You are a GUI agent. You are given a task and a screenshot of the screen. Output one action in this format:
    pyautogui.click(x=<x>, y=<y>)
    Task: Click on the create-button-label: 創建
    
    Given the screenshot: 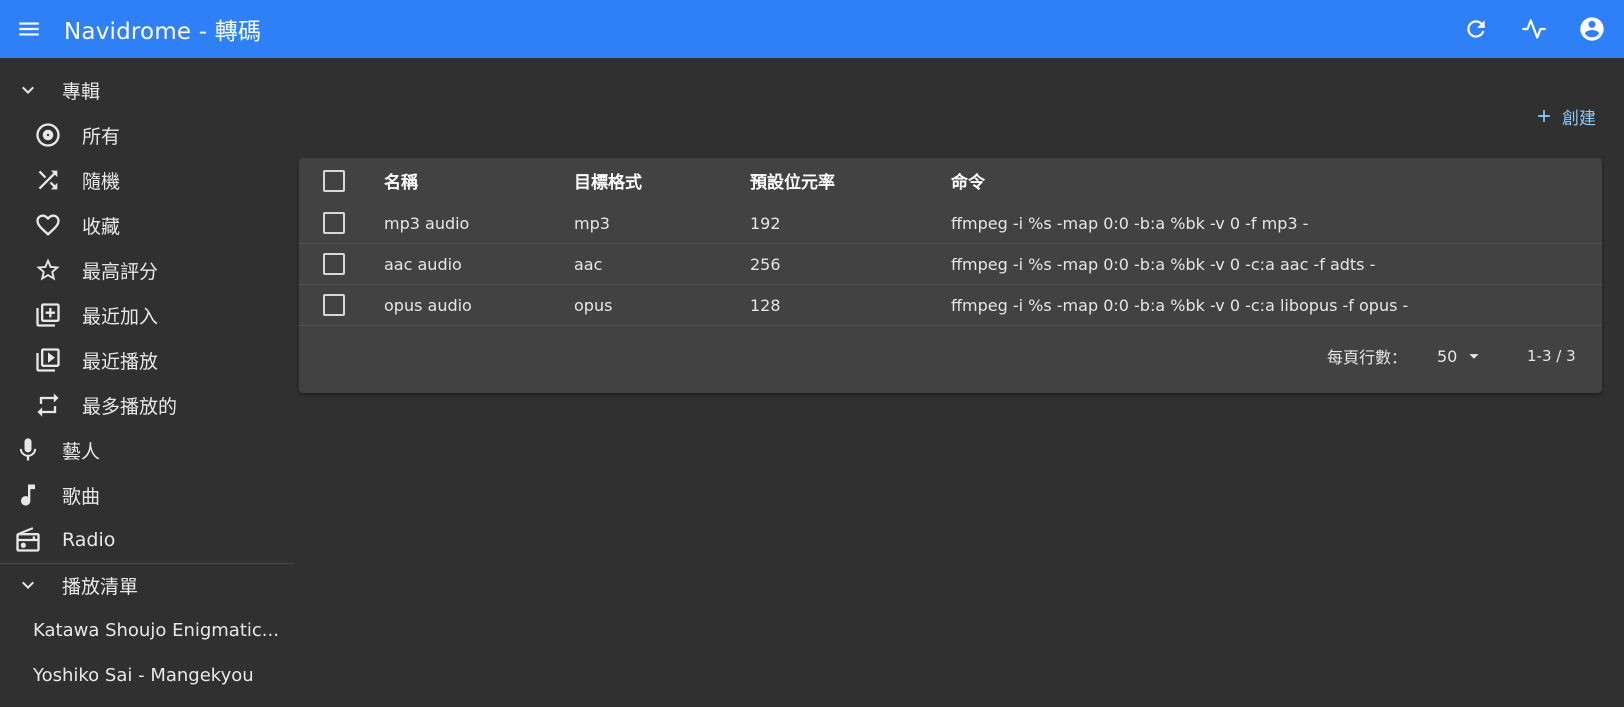 What is the action you would take?
    pyautogui.click(x=1579, y=118)
    